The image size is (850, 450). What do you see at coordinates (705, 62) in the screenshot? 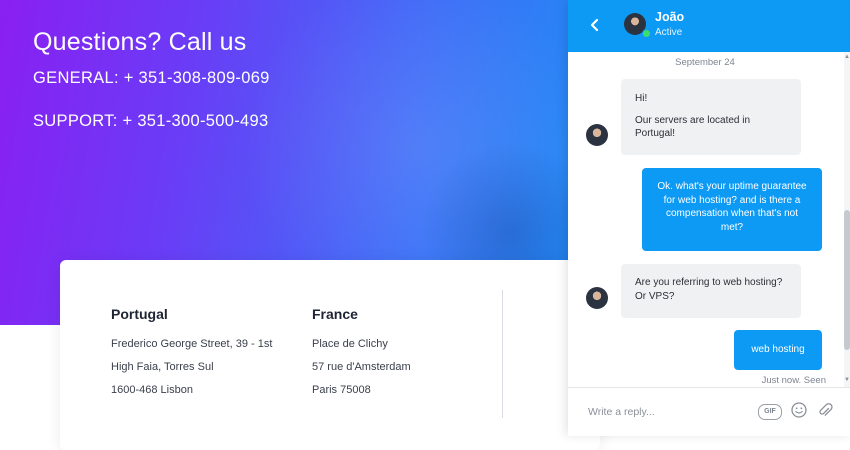
I see `date-separator: September 24` at bounding box center [705, 62].